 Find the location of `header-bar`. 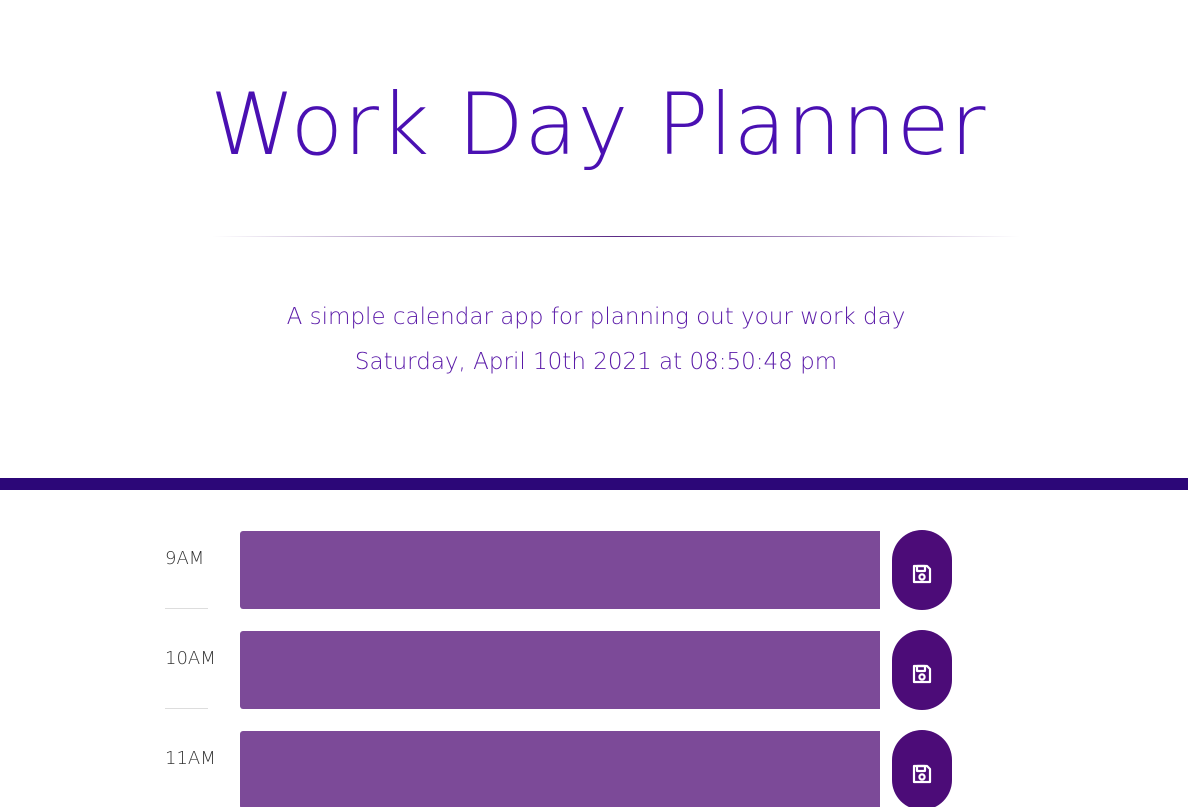

header-bar is located at coordinates (594, 484).